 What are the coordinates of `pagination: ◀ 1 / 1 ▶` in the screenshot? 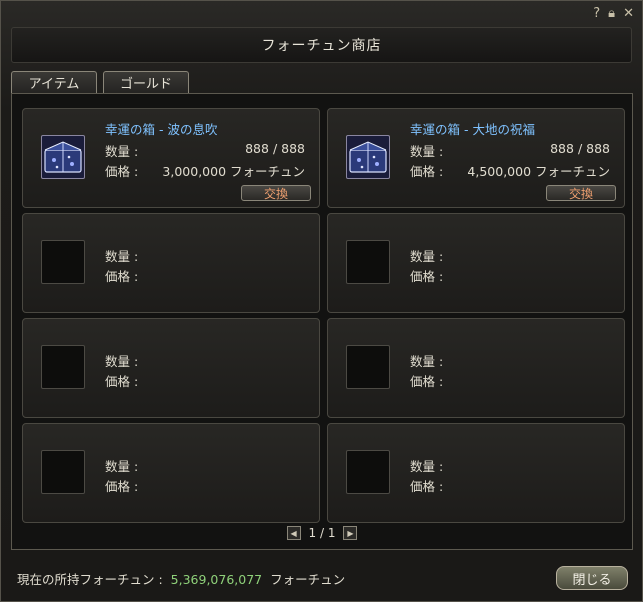 It's located at (322, 533).